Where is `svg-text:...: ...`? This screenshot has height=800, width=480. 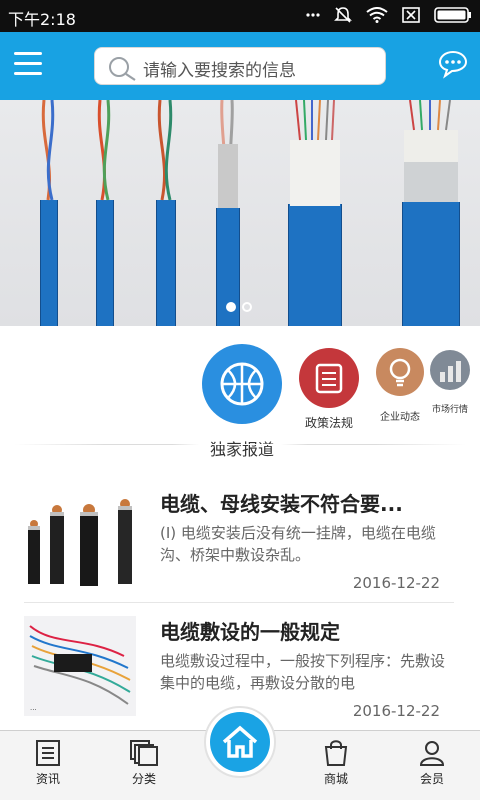 svg-text:...: ... is located at coordinates (33, 708).